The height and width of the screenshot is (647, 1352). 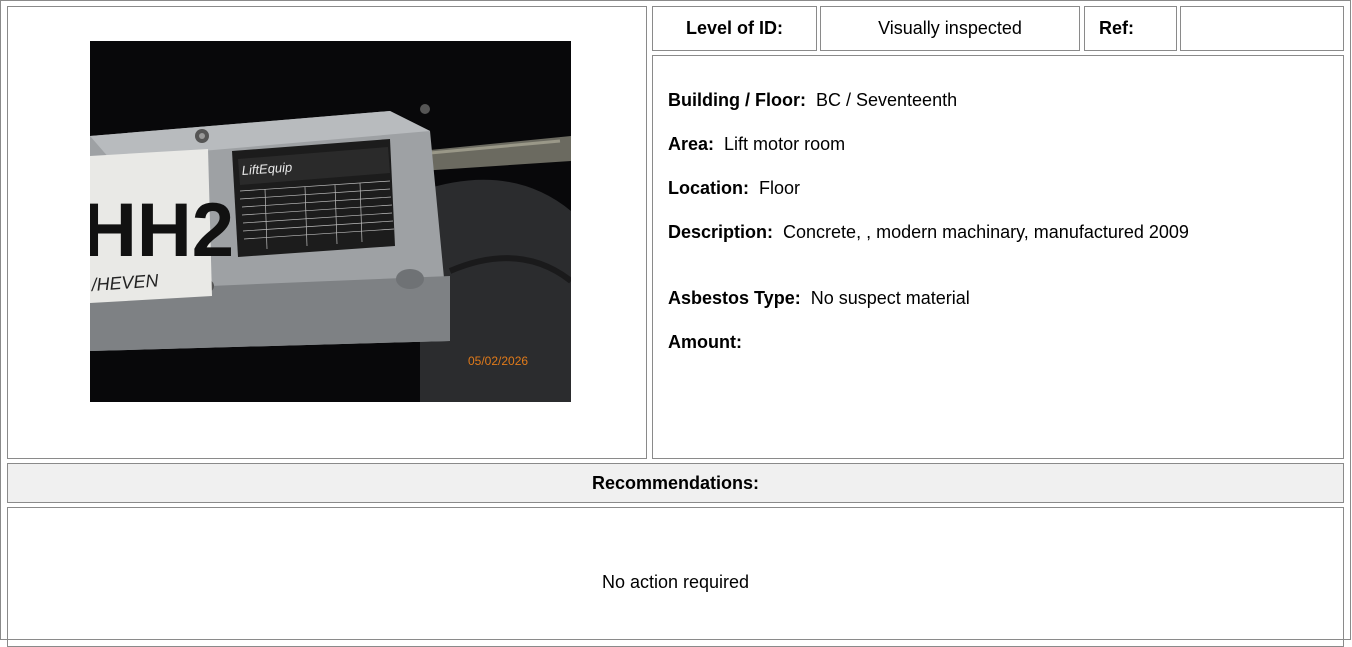 What do you see at coordinates (785, 144) in the screenshot?
I see `area-value: Lift motor room` at bounding box center [785, 144].